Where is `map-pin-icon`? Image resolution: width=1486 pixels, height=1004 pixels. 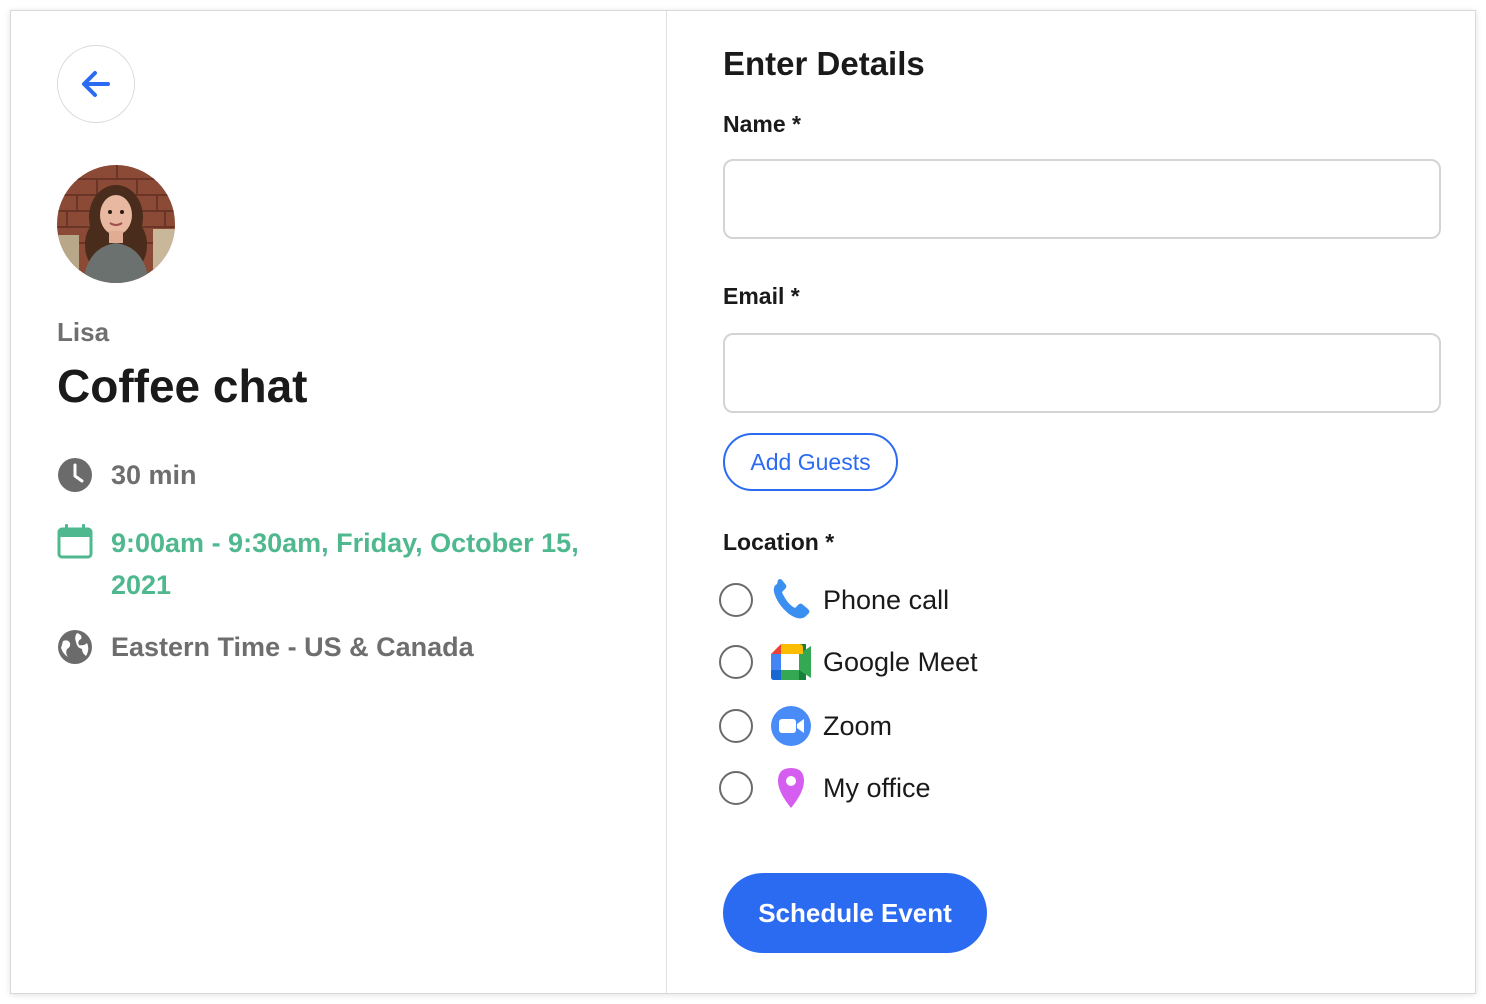
map-pin-icon is located at coordinates (791, 788).